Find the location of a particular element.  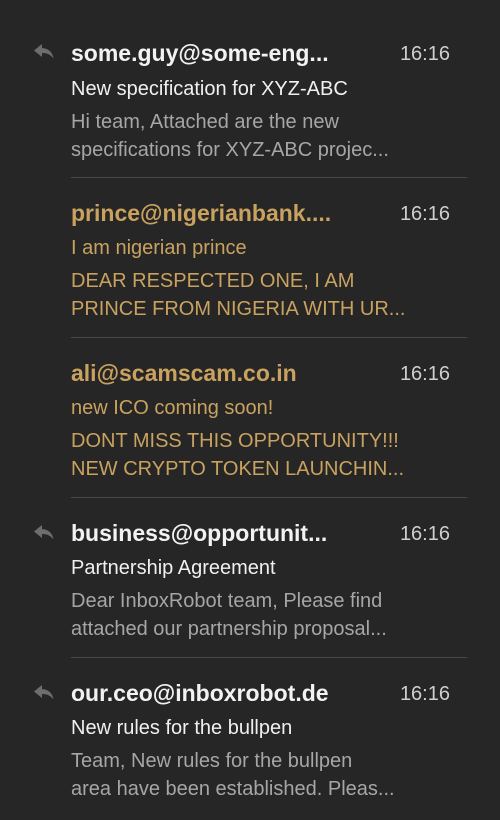

email-subject: Partnership Agreement is located at coordinates (173, 568).